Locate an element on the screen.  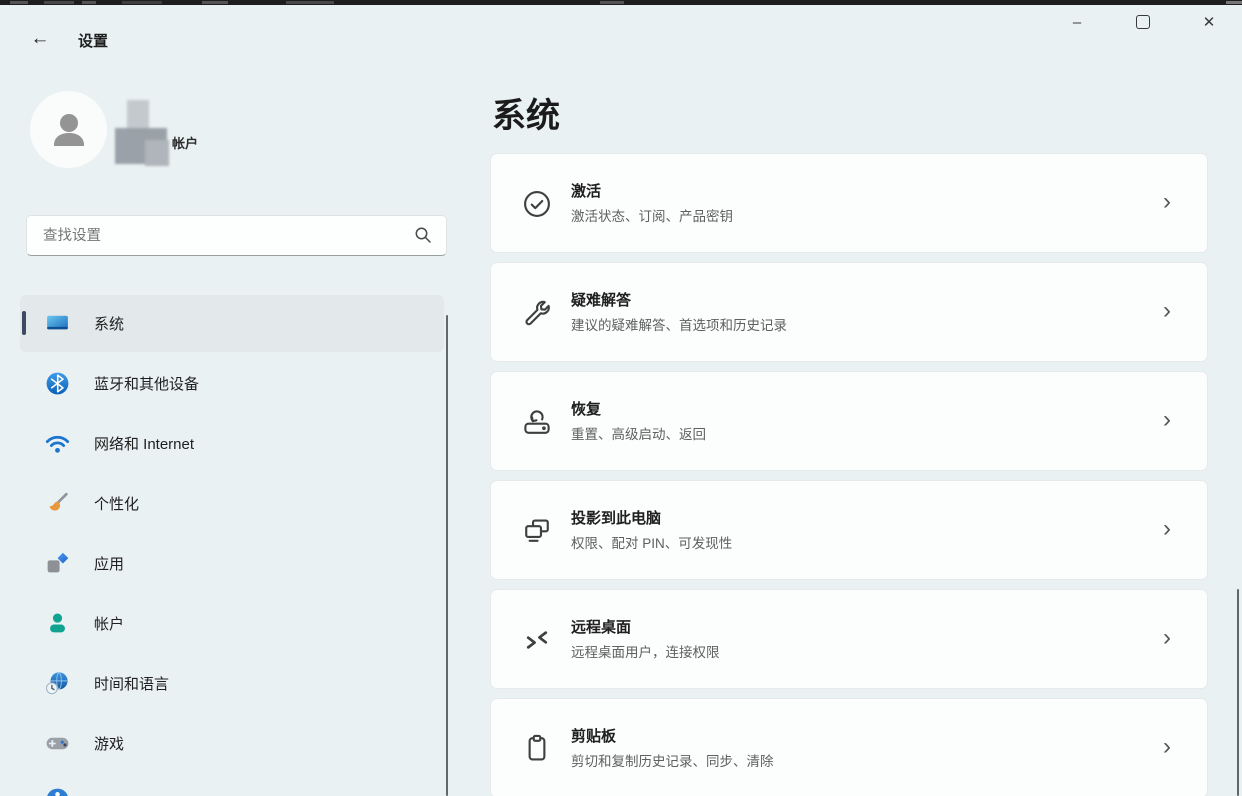
search-input is located at coordinates (223, 236).